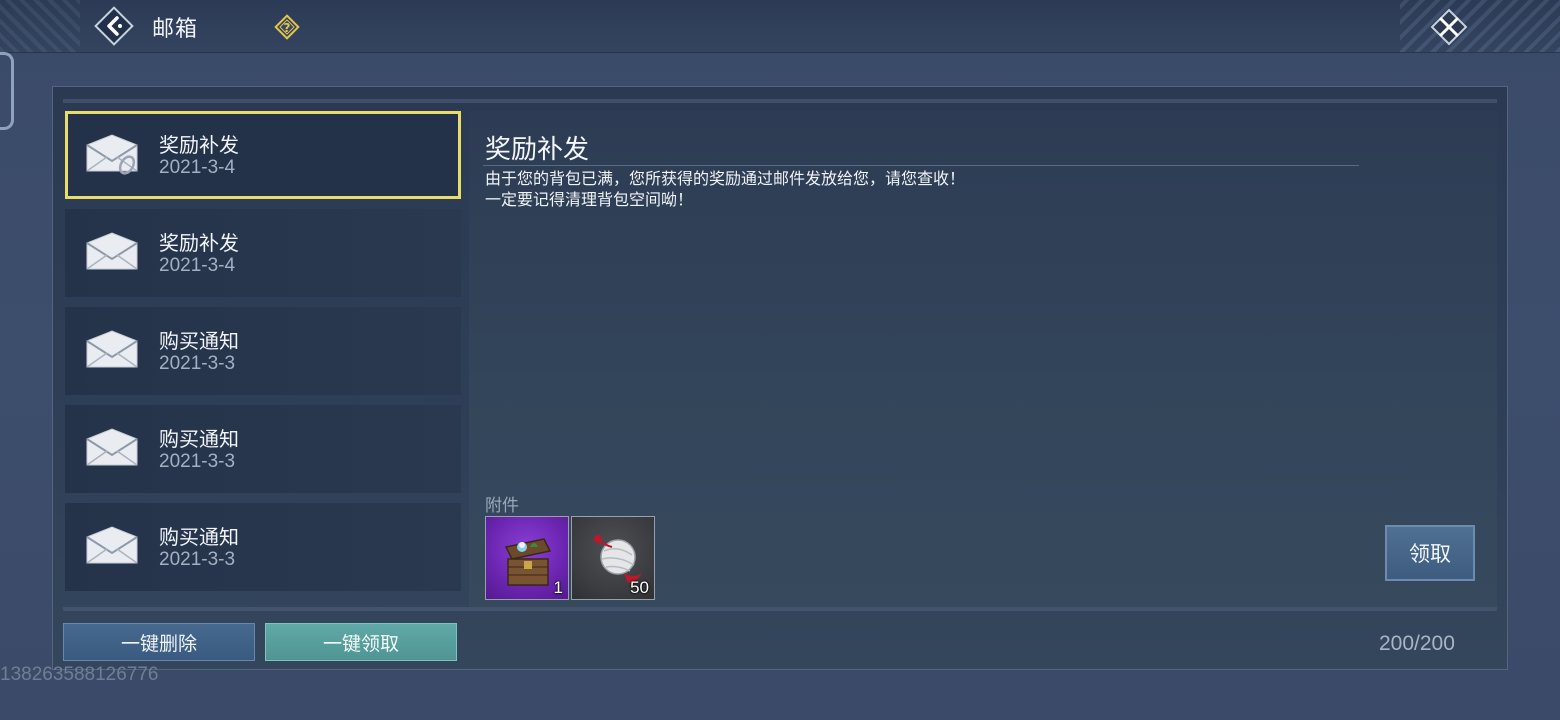  I want to click on mail-body-line: 由于您的背包已满，您所获得的奖励通过邮件发放给您，请您查收！, so click(725, 179).